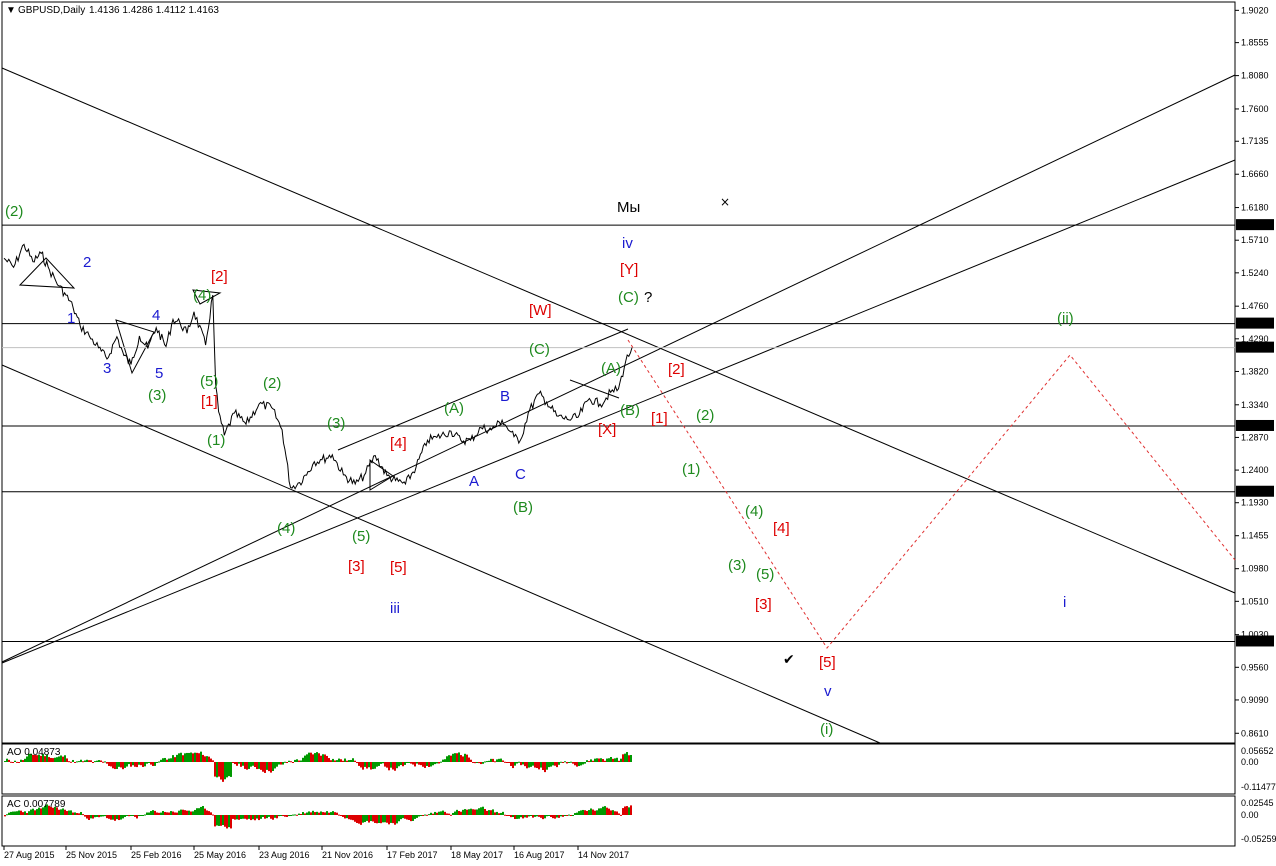 This screenshot has width=1276, height=866. Describe the element at coordinates (202, 295) in the screenshot. I see `wave-label: (4)` at that location.